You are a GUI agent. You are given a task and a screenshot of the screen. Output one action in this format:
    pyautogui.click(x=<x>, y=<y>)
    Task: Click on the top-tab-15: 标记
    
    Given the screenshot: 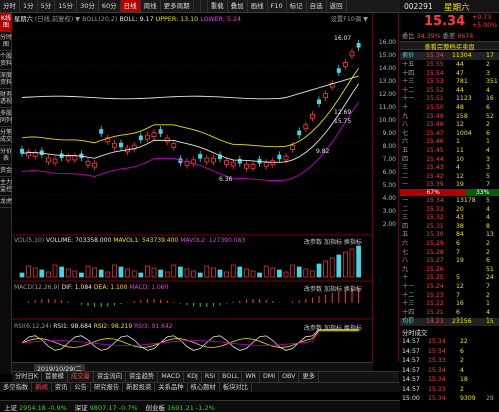 What is the action you would take?
    pyautogui.click(x=297, y=6)
    